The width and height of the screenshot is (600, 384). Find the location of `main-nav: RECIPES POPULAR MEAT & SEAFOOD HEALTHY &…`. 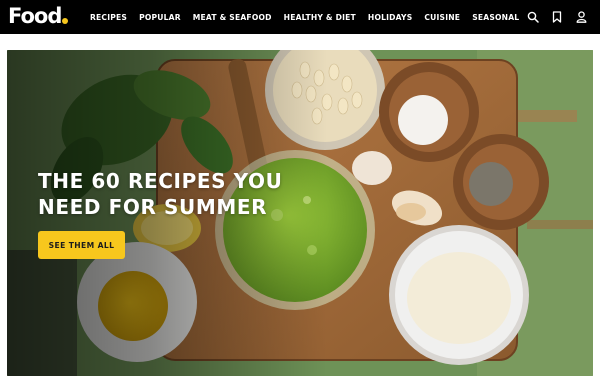

main-nav: RECIPES POPULAR MEAT & SEAFOOD HEALTHY &… is located at coordinates (310, 17).